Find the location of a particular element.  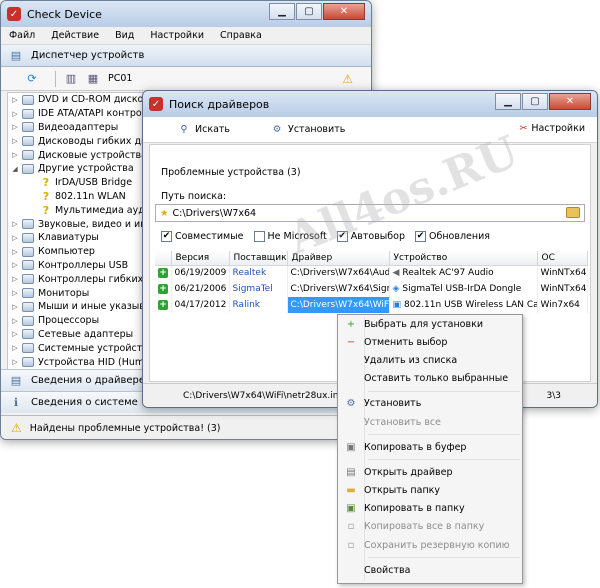

tree-item-label: Дисковые устройства is located at coordinates (92, 155).